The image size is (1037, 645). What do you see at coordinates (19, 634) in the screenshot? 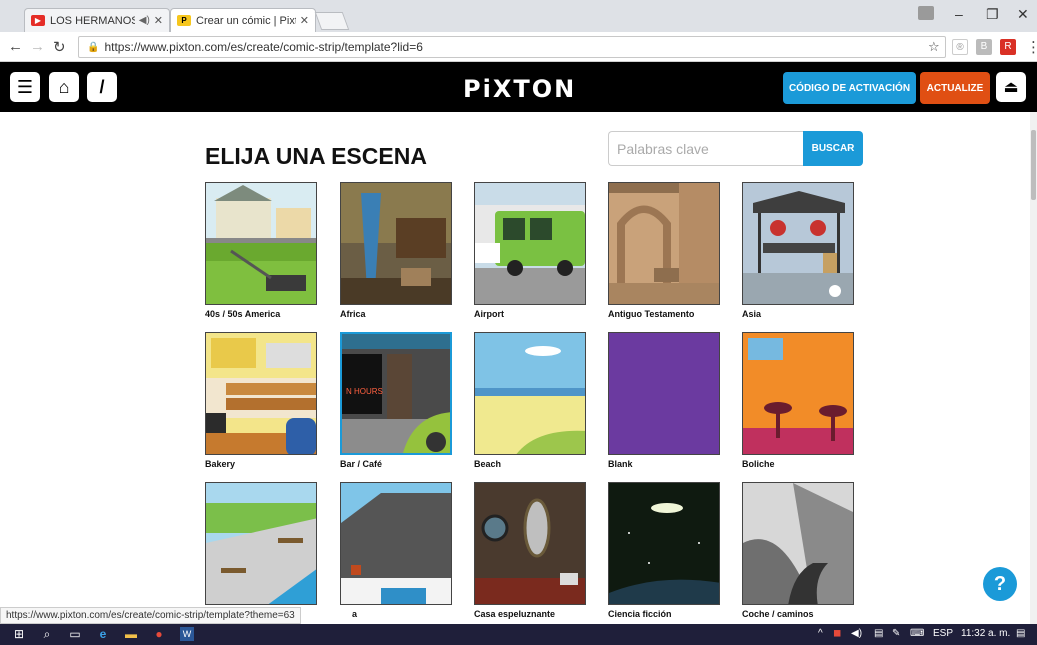
I see `windows-start-icon: ⊞` at bounding box center [19, 634].